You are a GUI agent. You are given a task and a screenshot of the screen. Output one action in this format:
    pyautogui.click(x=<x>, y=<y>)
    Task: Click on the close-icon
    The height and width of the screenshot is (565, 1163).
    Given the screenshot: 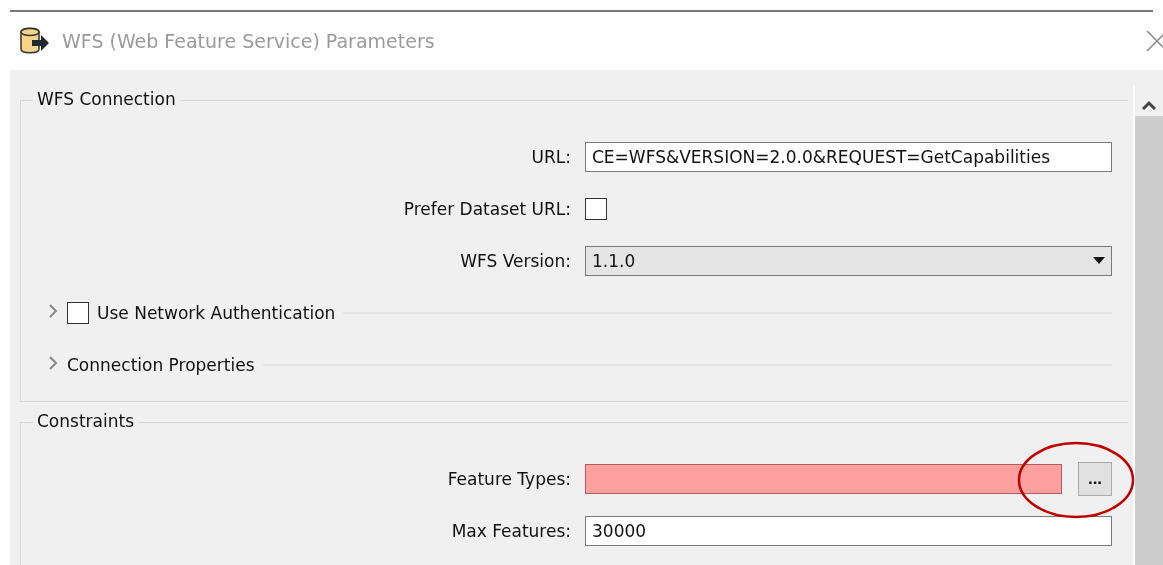 What is the action you would take?
    pyautogui.click(x=1154, y=41)
    